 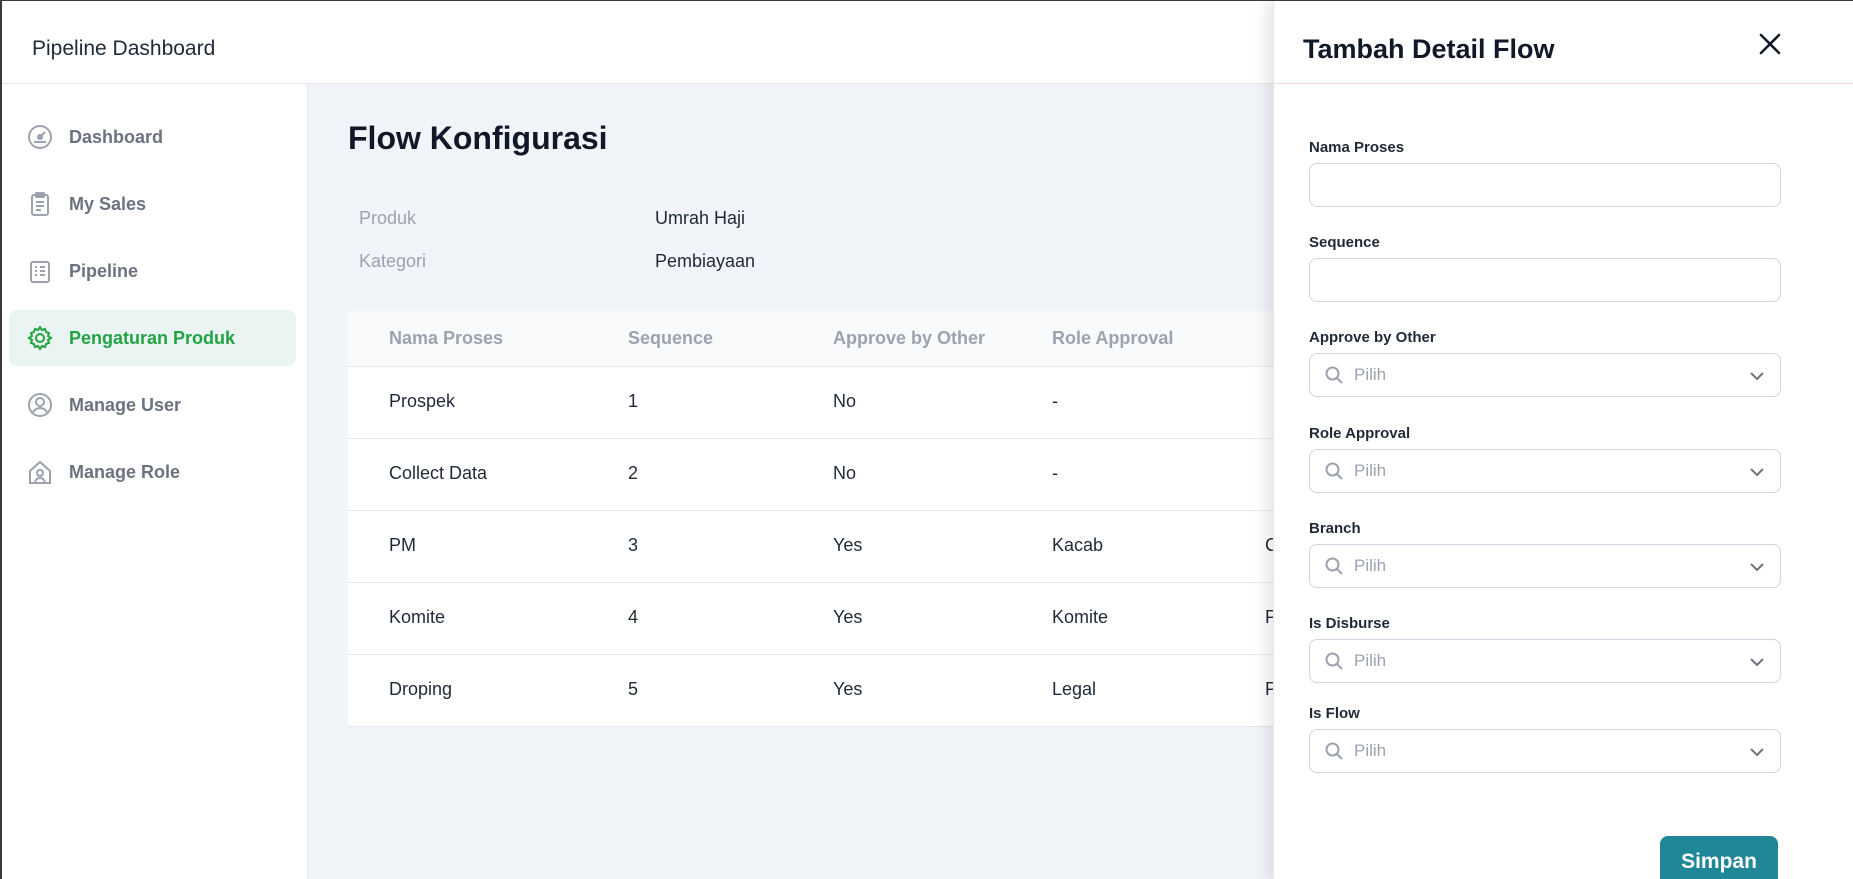 I want to click on column-header-role-approval: Role Approval, so click(x=1113, y=338).